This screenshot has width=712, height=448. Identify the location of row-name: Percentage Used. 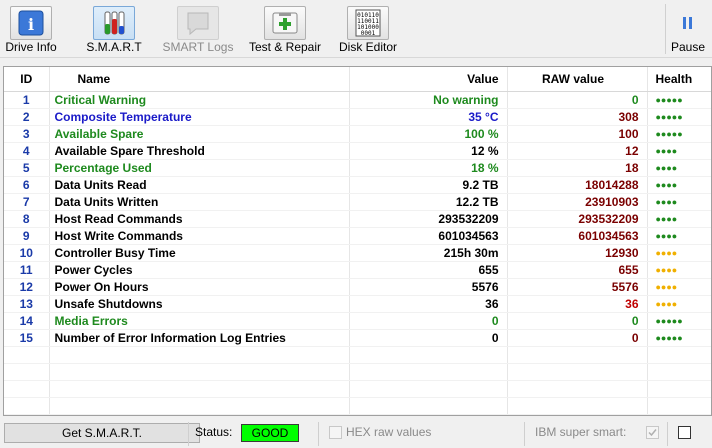
(199, 168).